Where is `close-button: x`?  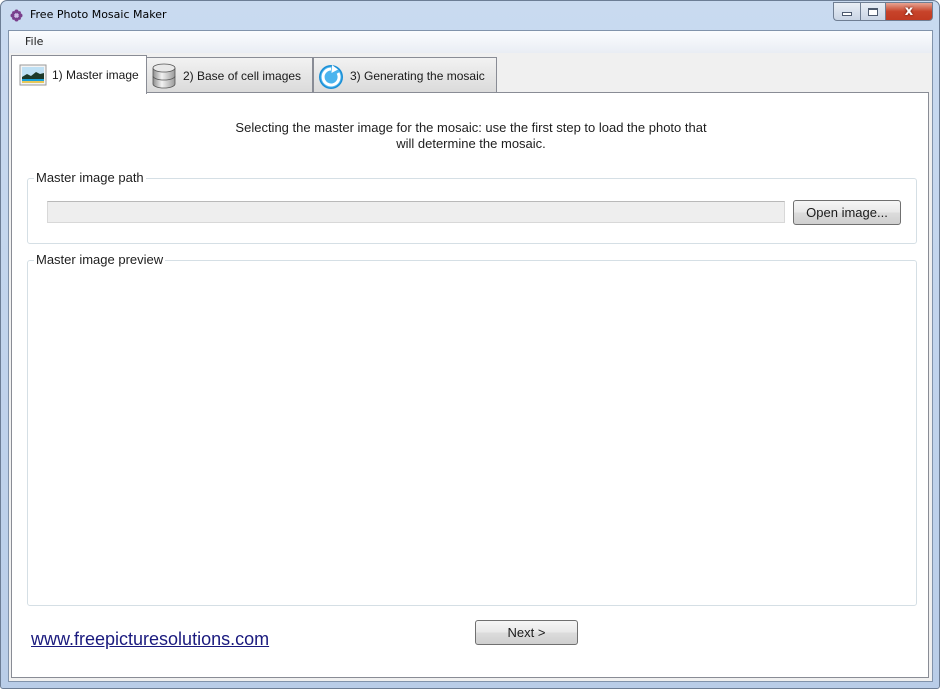 close-button: x is located at coordinates (909, 11).